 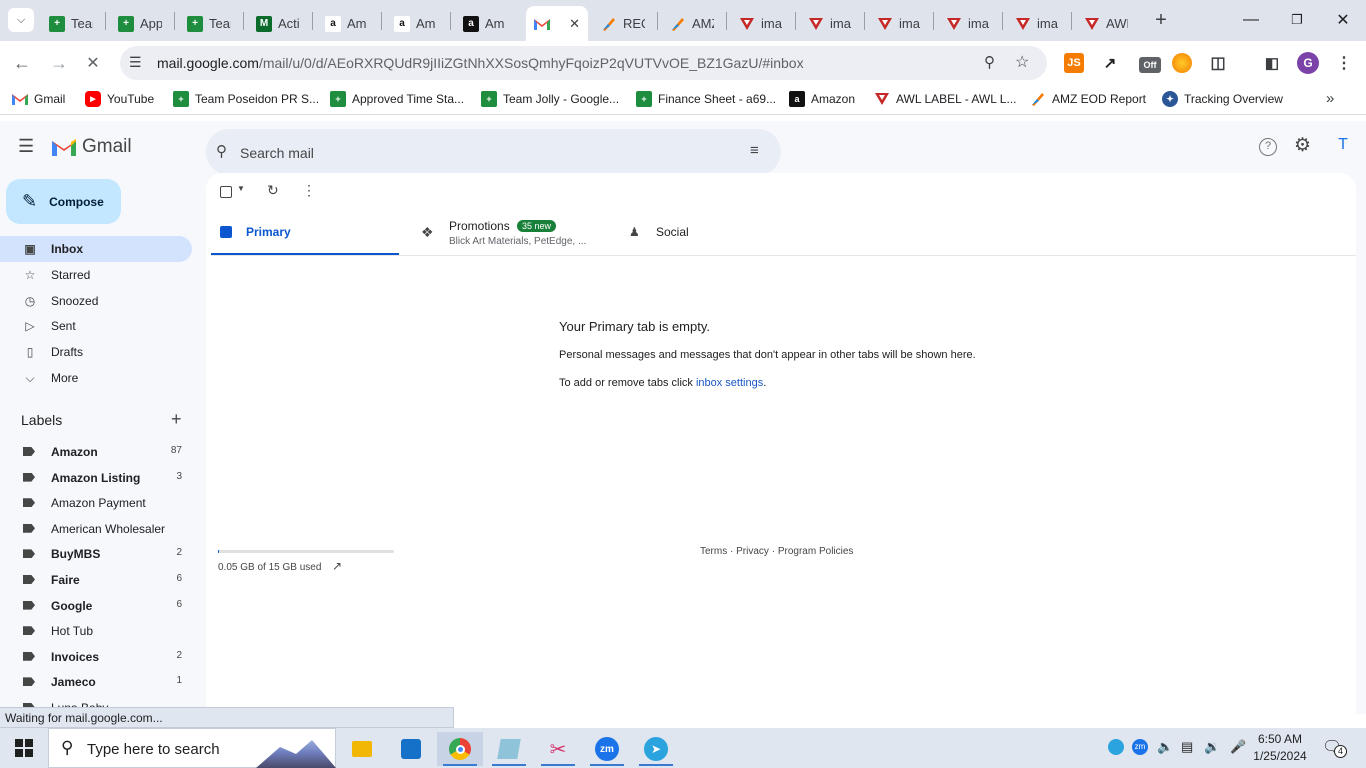 I want to click on terms-link: Terms, so click(x=713, y=551).